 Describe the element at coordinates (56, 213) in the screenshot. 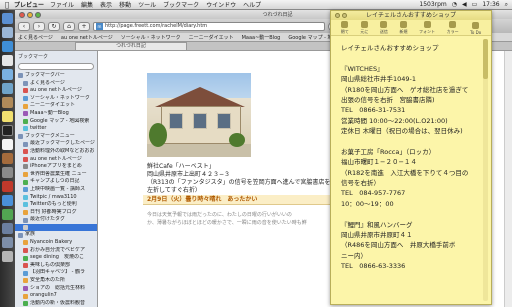

I see `sidebar-item: 日刊 好都時実ブログ` at that location.